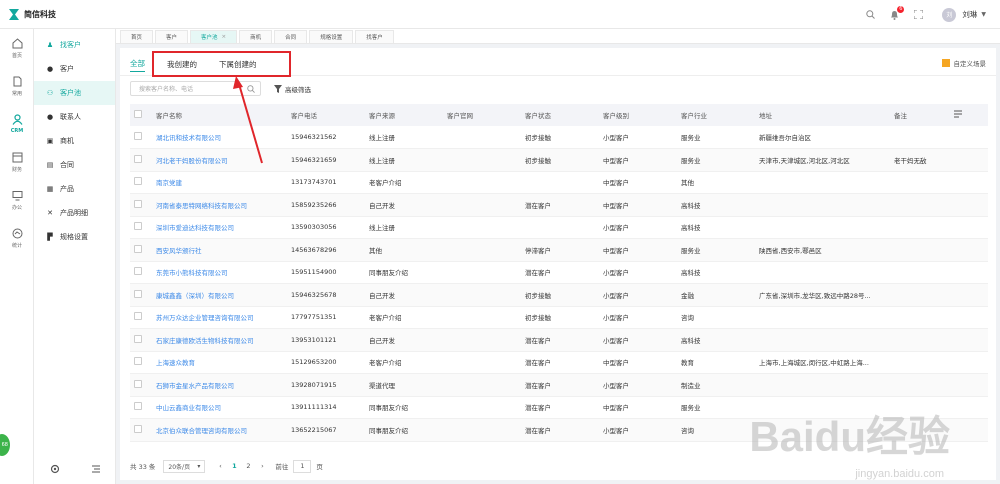 The image size is (1000, 484). What do you see at coordinates (74, 141) in the screenshot?
I see `subnav-item-opportunity: ▣ 商机` at bounding box center [74, 141].